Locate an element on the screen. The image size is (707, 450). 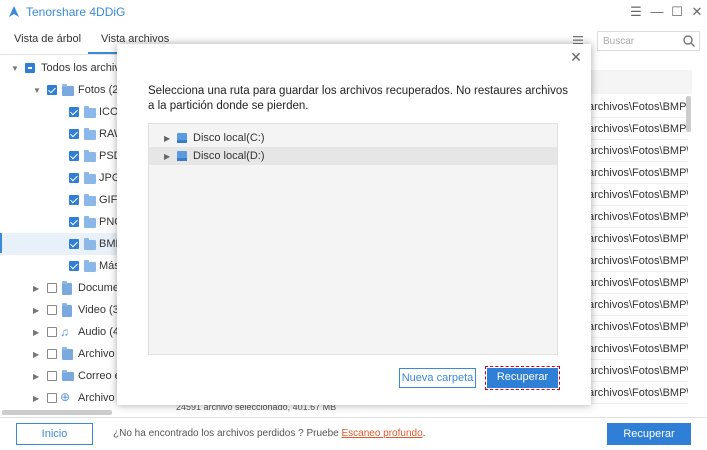
table-header is located at coordinates (640, 82).